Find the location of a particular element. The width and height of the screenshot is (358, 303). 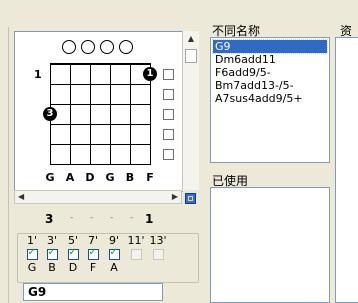

interval-label: 9' is located at coordinates (114, 240).